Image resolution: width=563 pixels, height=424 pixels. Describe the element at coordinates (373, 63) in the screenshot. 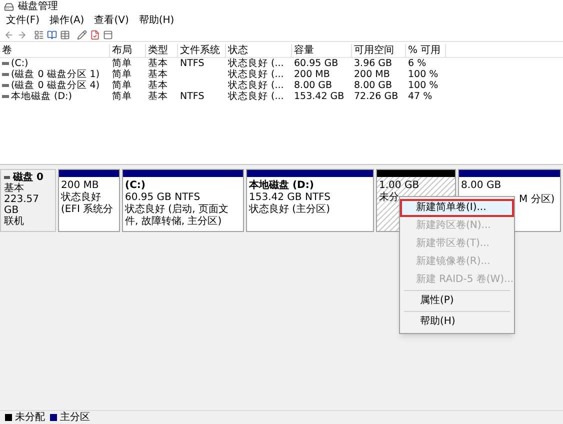

I see `table-cell: 3.96 GB` at that location.